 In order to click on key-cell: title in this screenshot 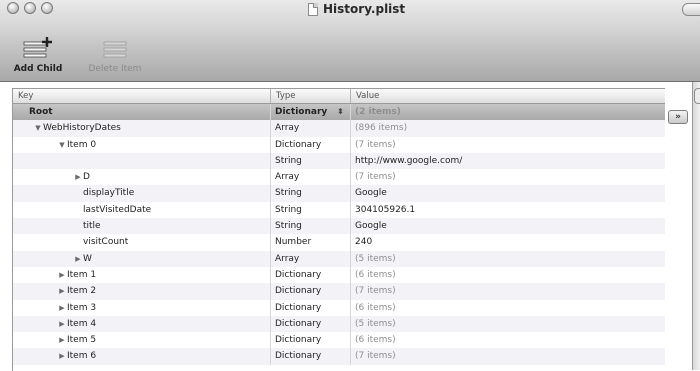, I will do `click(142, 226)`.